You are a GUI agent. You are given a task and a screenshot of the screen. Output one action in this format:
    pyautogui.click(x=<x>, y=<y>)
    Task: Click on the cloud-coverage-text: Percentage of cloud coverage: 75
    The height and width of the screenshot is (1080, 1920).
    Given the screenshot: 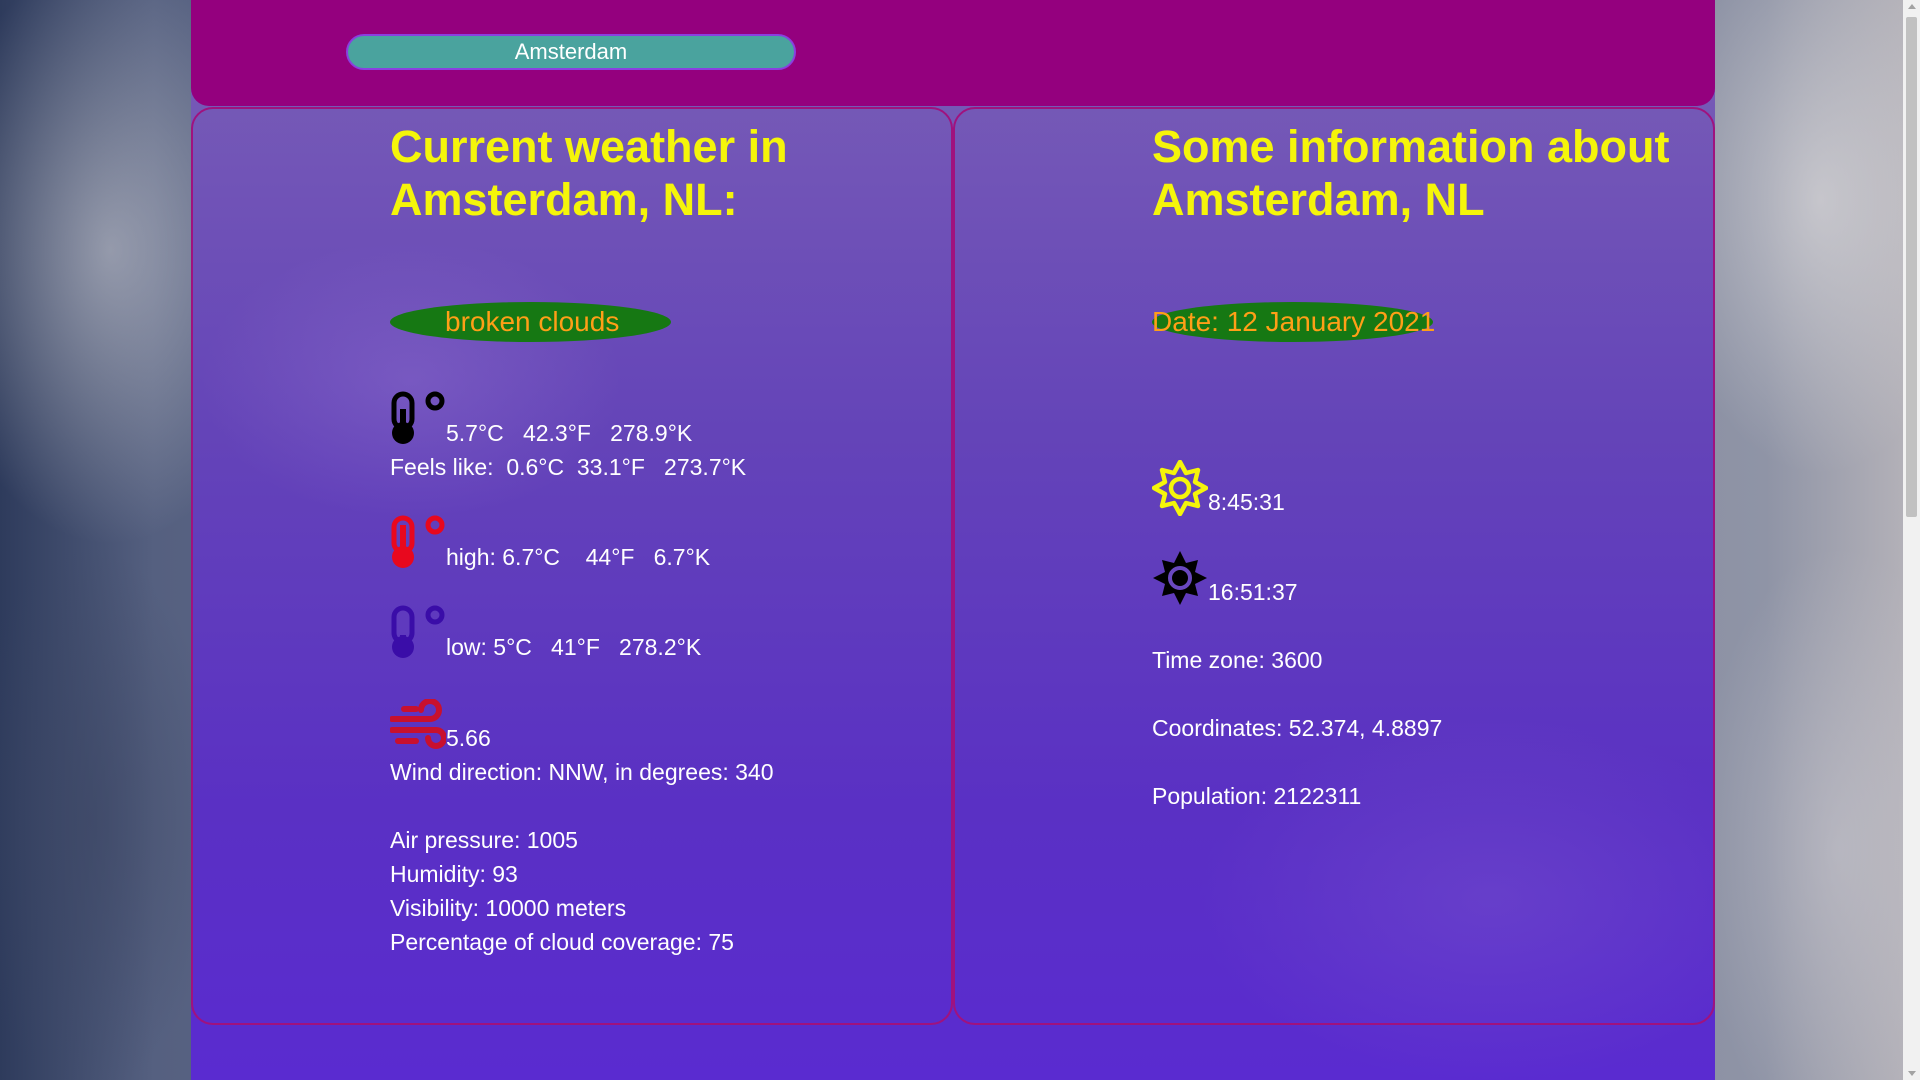 What is the action you would take?
    pyautogui.click(x=562, y=942)
    